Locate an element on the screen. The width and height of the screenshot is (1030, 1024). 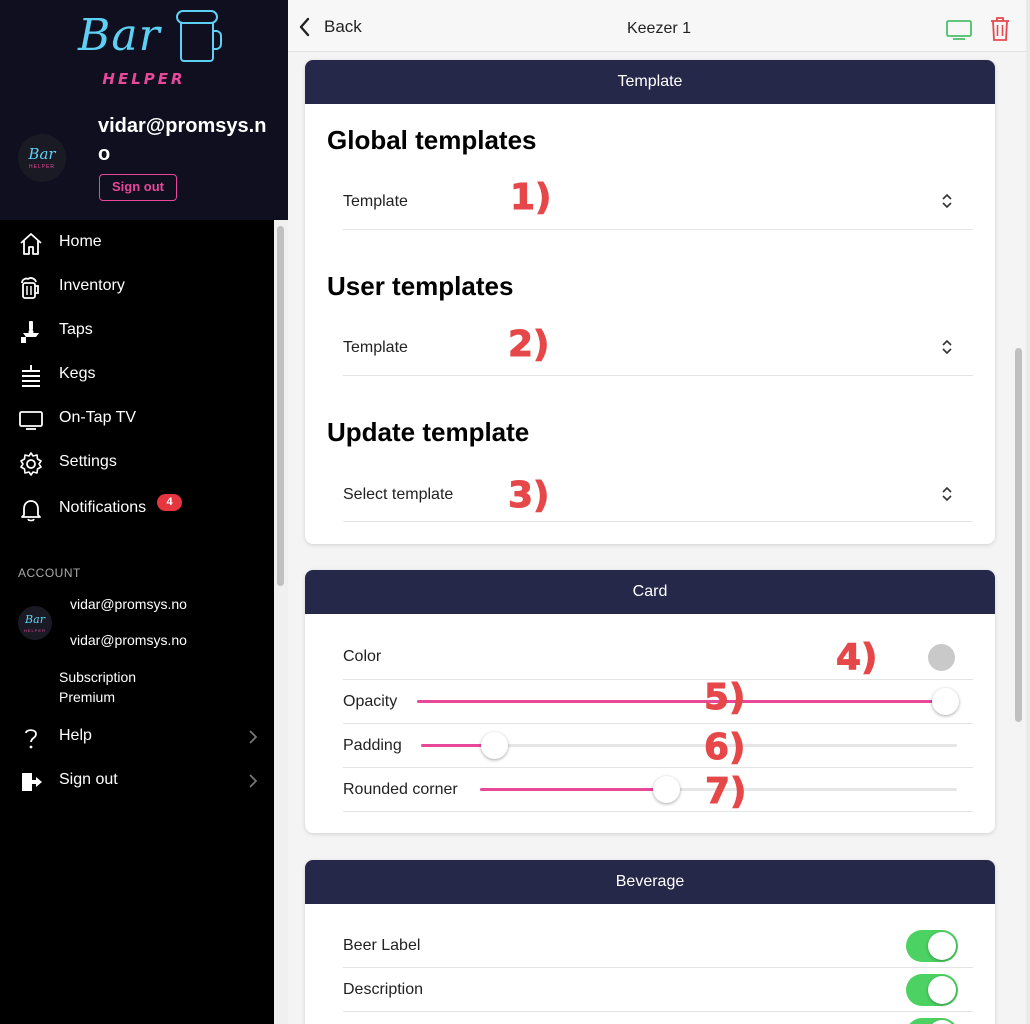
description-toggle is located at coordinates (932, 990).